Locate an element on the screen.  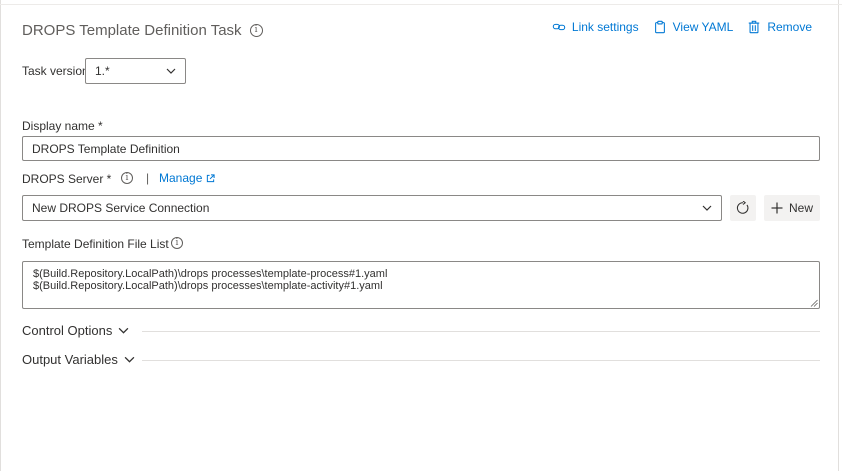
remove-button: Remove is located at coordinates (779, 27).